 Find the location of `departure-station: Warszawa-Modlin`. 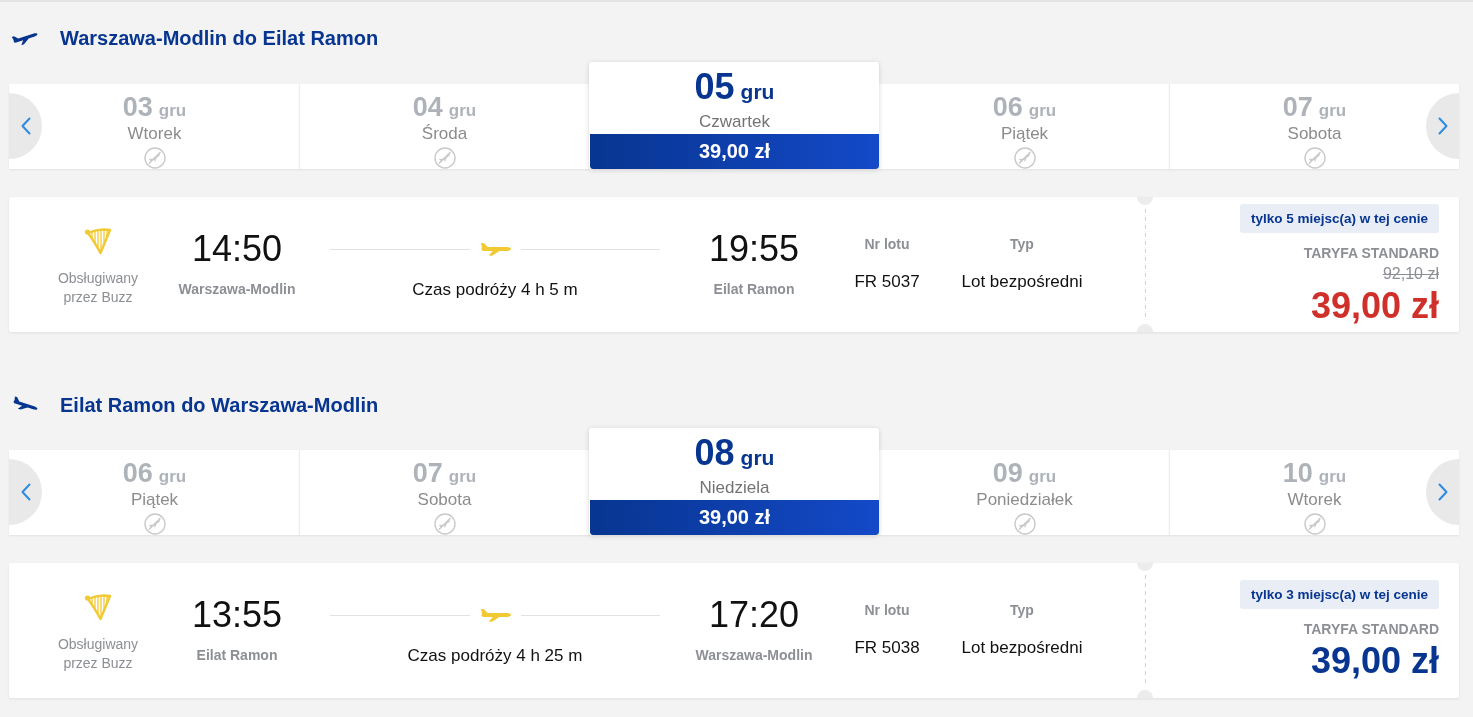

departure-station: Warszawa-Modlin is located at coordinates (237, 289).